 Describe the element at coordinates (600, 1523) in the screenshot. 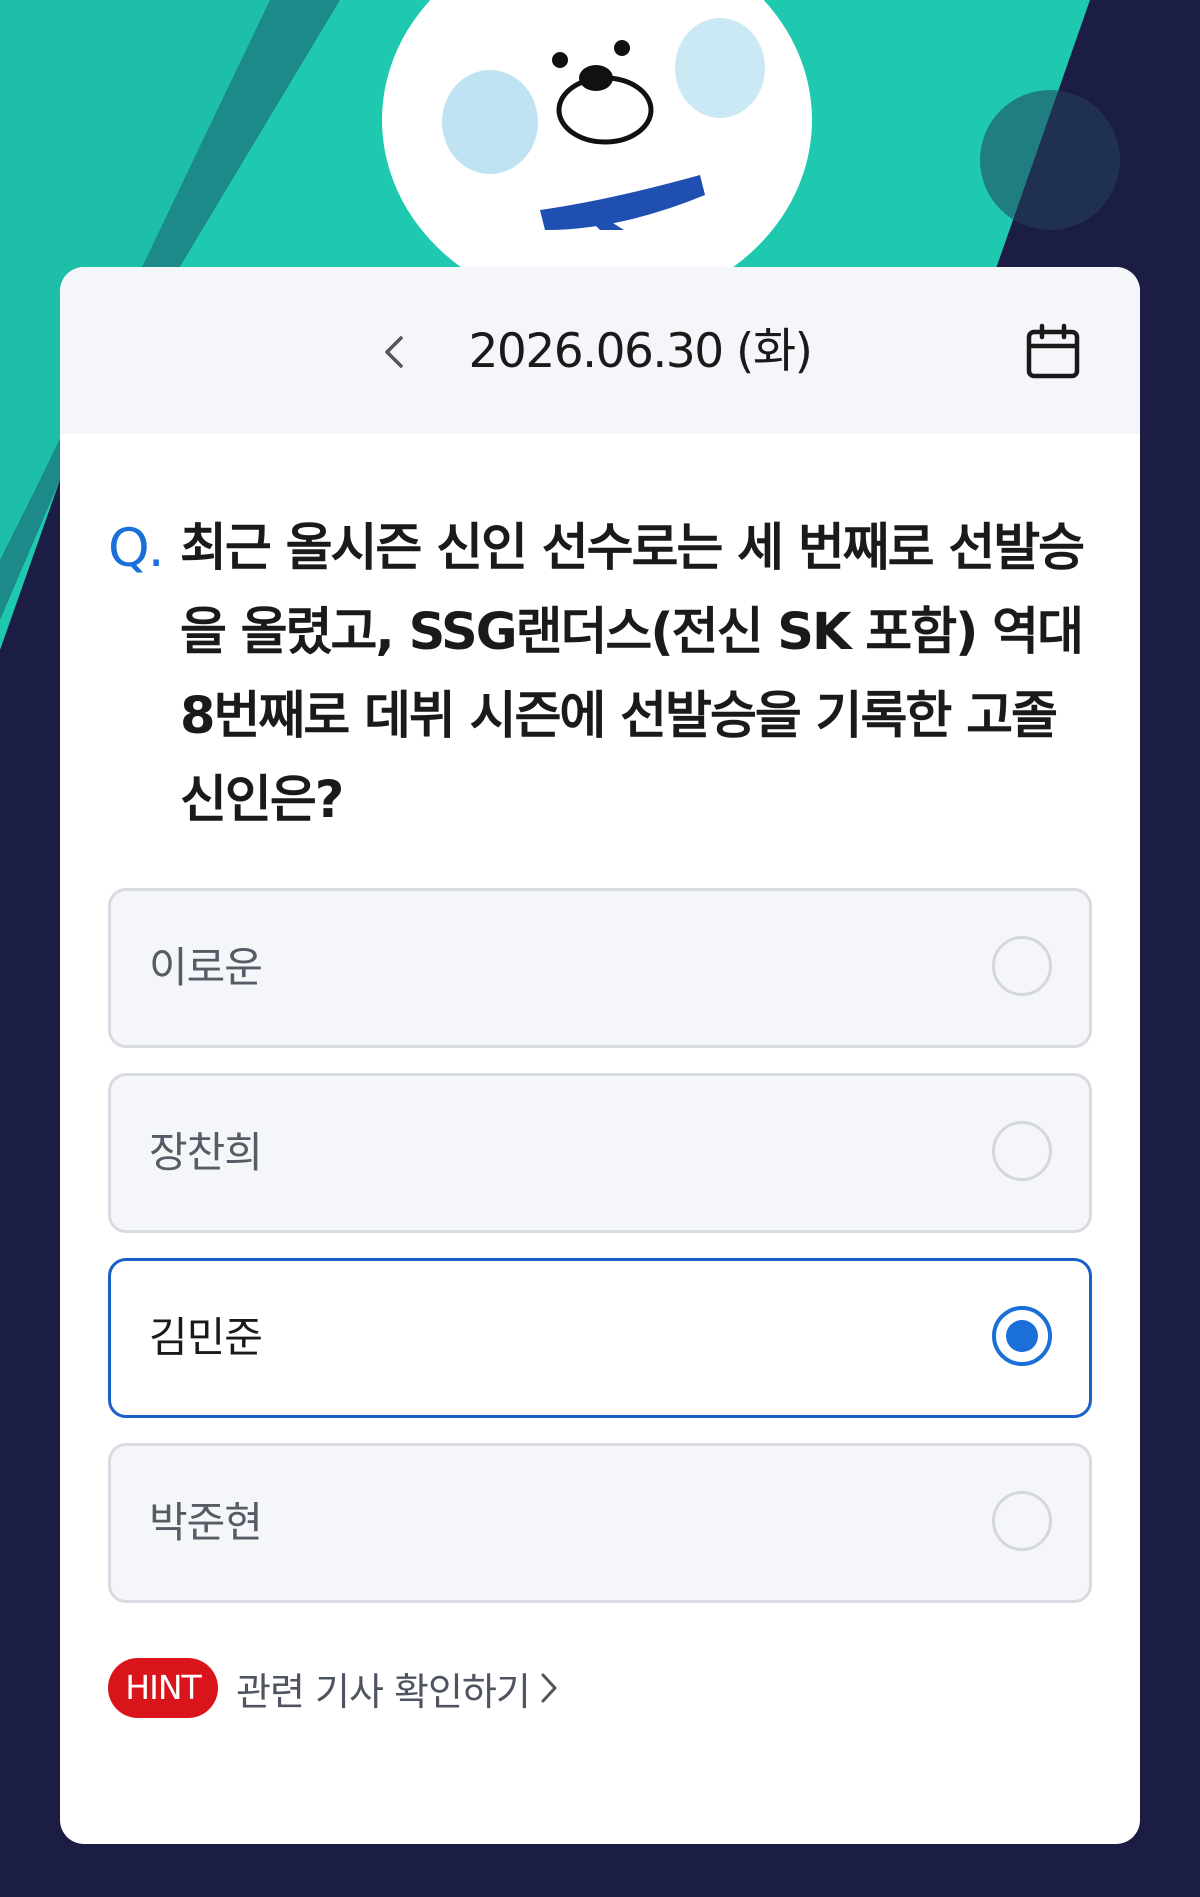

I see `answer-option-4: 박준현` at that location.